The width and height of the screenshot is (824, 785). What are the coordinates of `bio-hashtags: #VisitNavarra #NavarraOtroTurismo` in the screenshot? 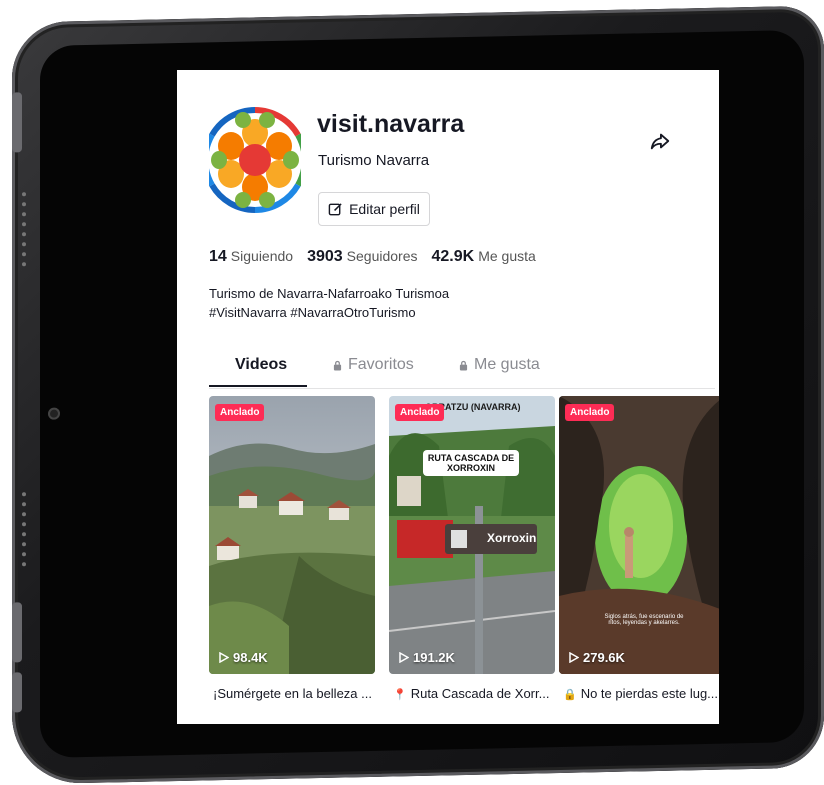 It's located at (329, 312).